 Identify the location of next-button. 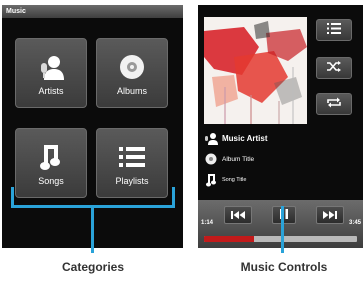
(330, 215).